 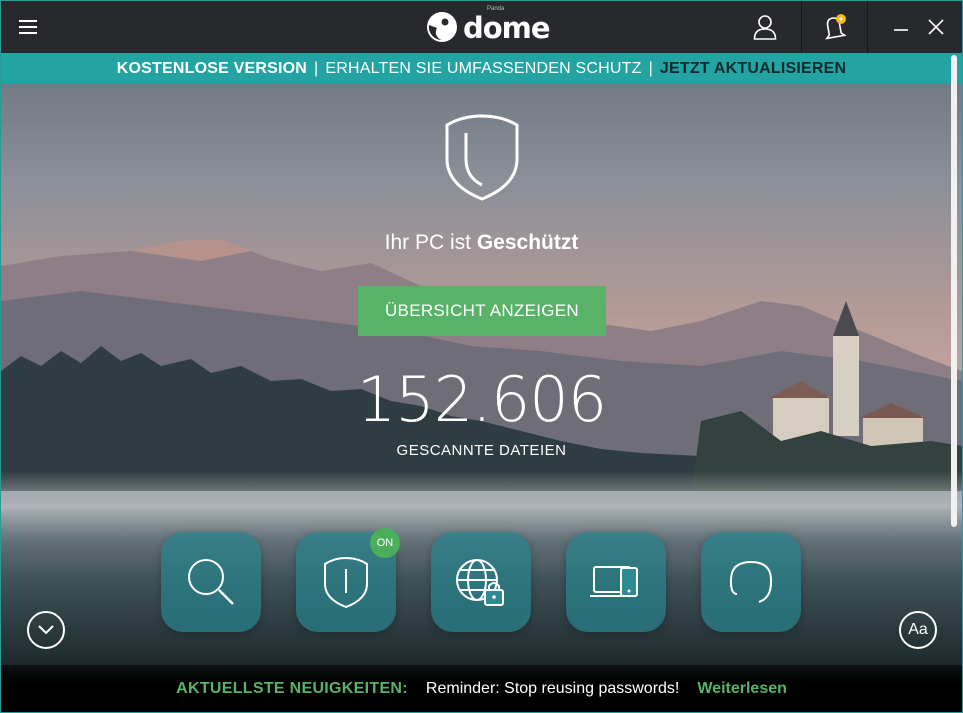 I want to click on scanned-files-count: 152.606, so click(x=481, y=399).